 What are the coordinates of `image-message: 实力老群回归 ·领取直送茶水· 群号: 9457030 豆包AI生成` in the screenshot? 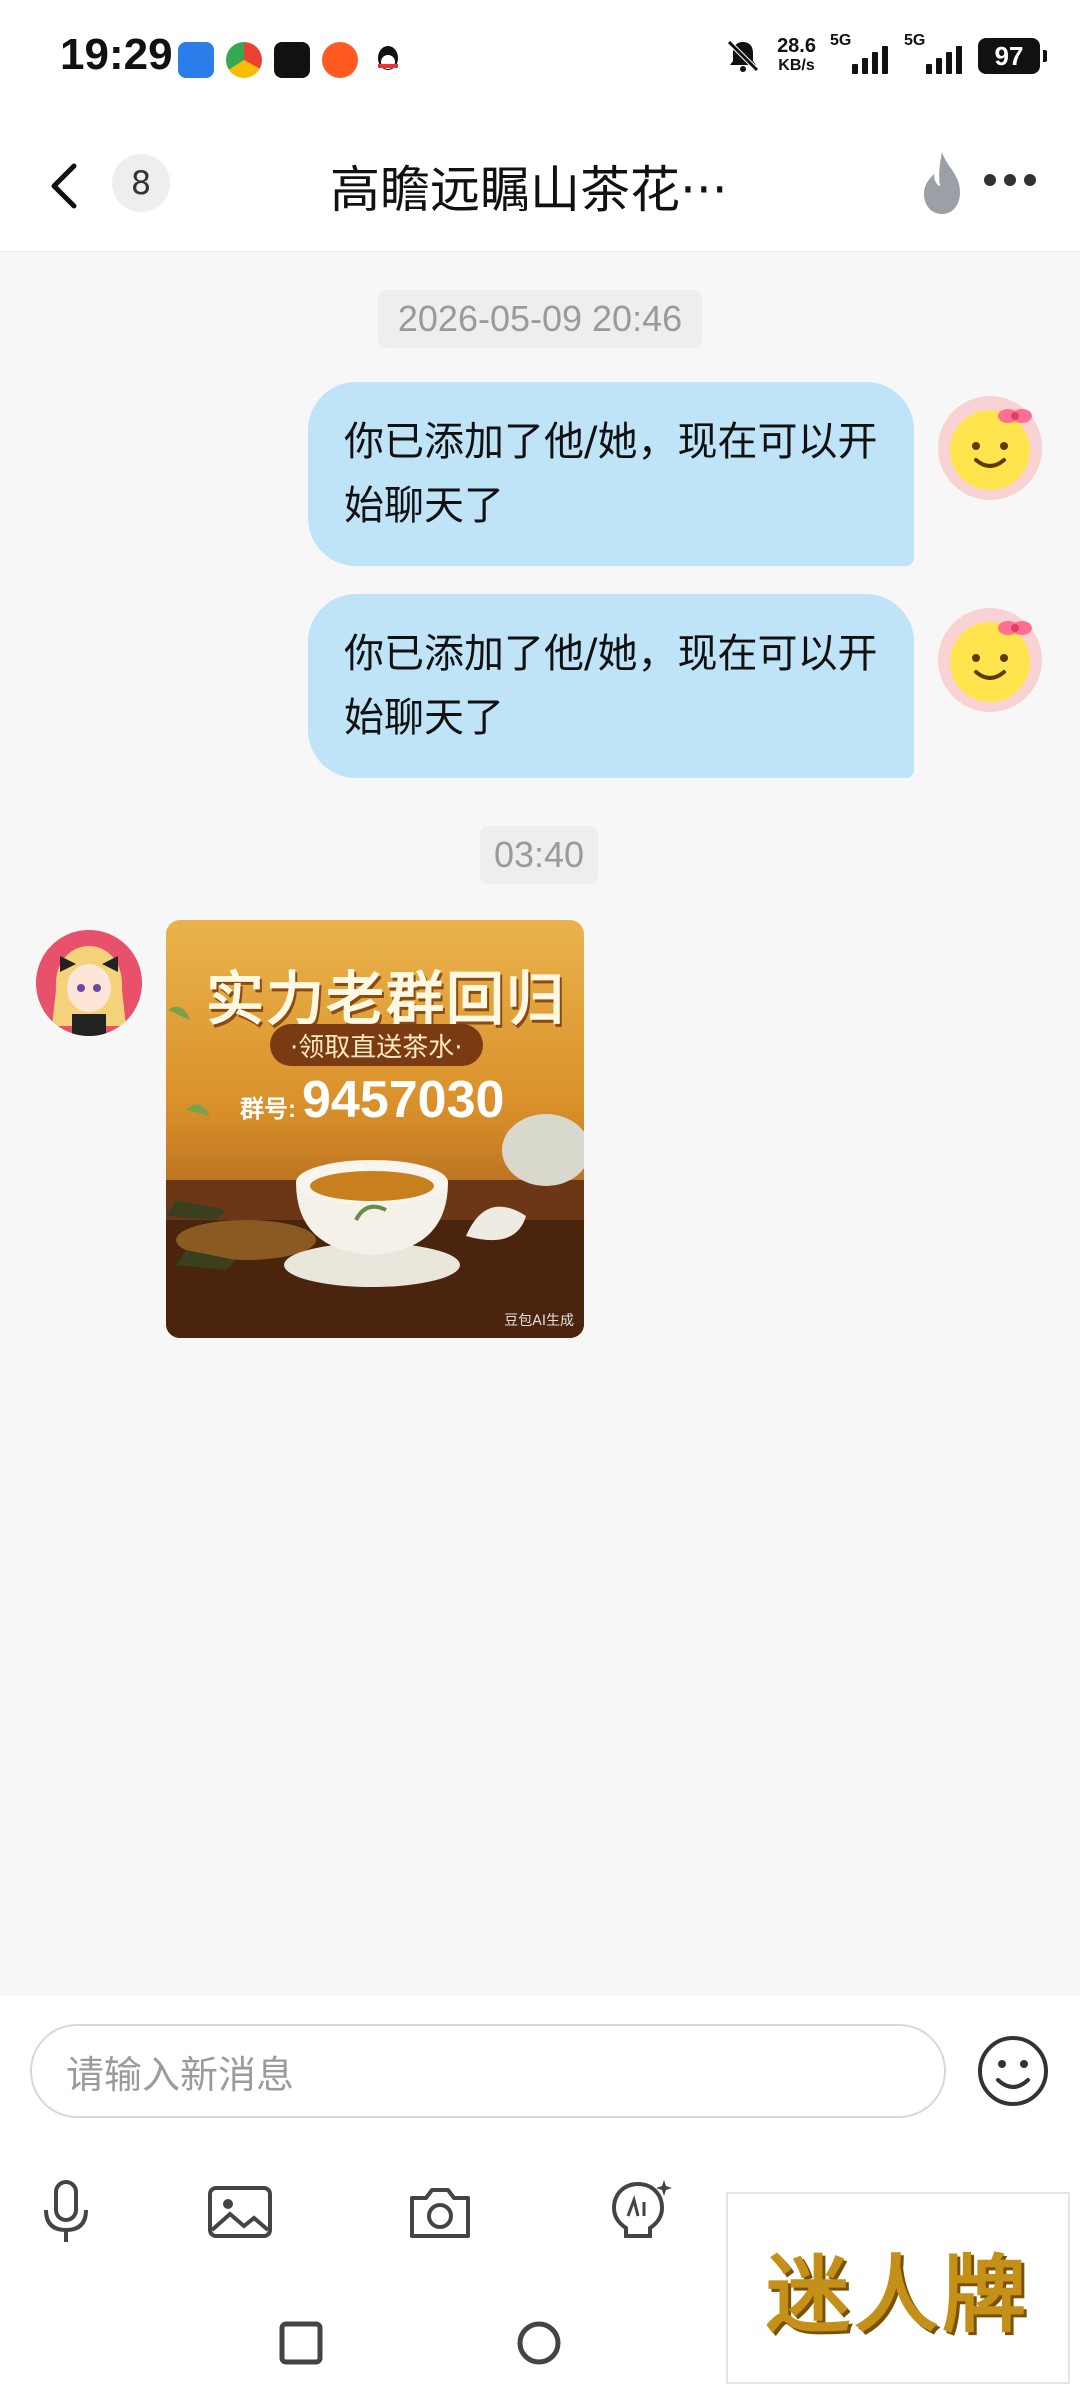 It's located at (375, 1129).